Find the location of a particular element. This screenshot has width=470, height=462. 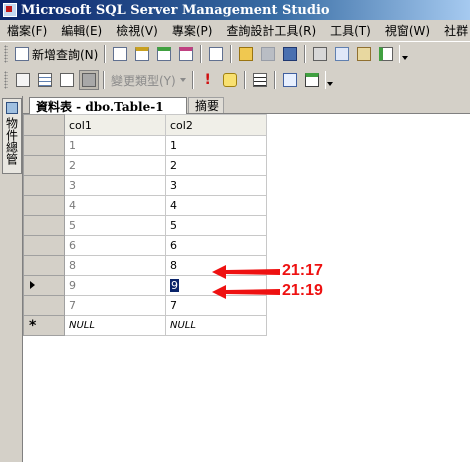

cell-col1: 8 is located at coordinates (115, 265).